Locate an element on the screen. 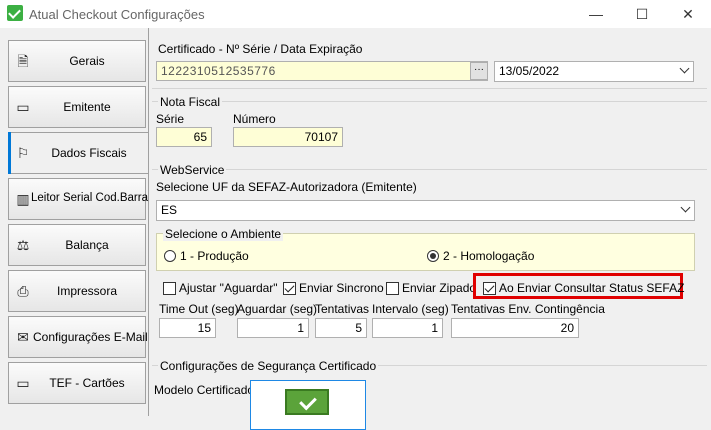 The height and width of the screenshot is (430, 711). sidebar-item-dados-fiscais: ⚐ Dados Fiscais is located at coordinates (78, 153).